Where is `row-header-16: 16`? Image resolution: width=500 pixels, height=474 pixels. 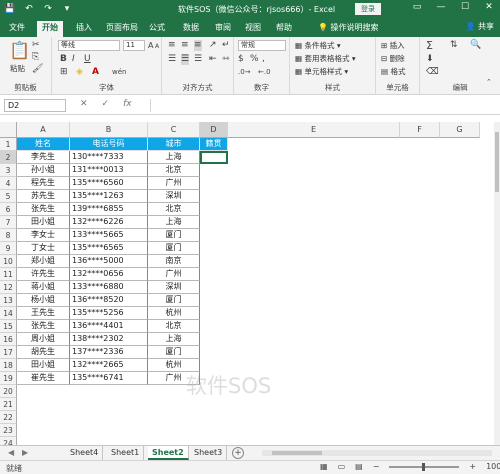
row-header-16: 16 is located at coordinates (8, 339).